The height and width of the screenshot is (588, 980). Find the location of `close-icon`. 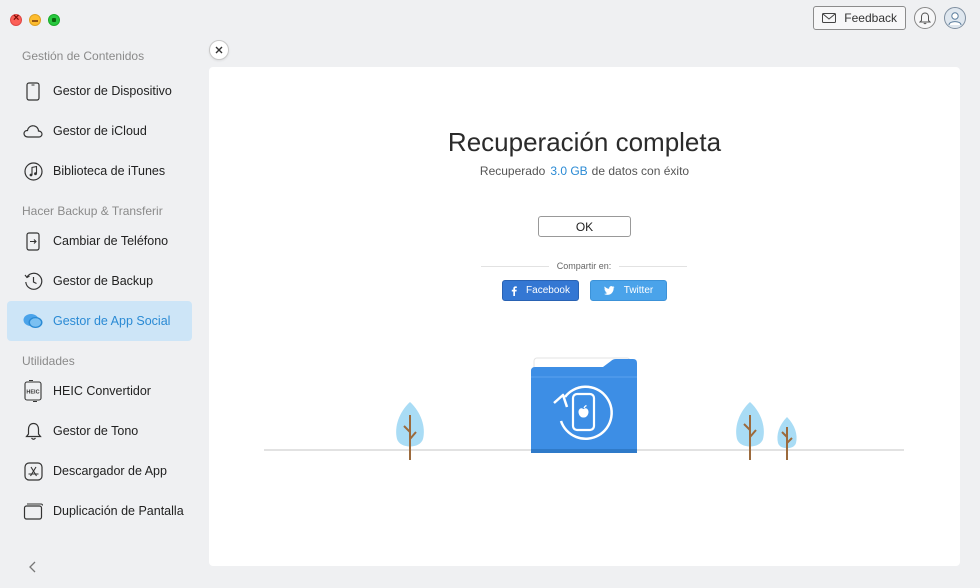

close-icon is located at coordinates (219, 50).